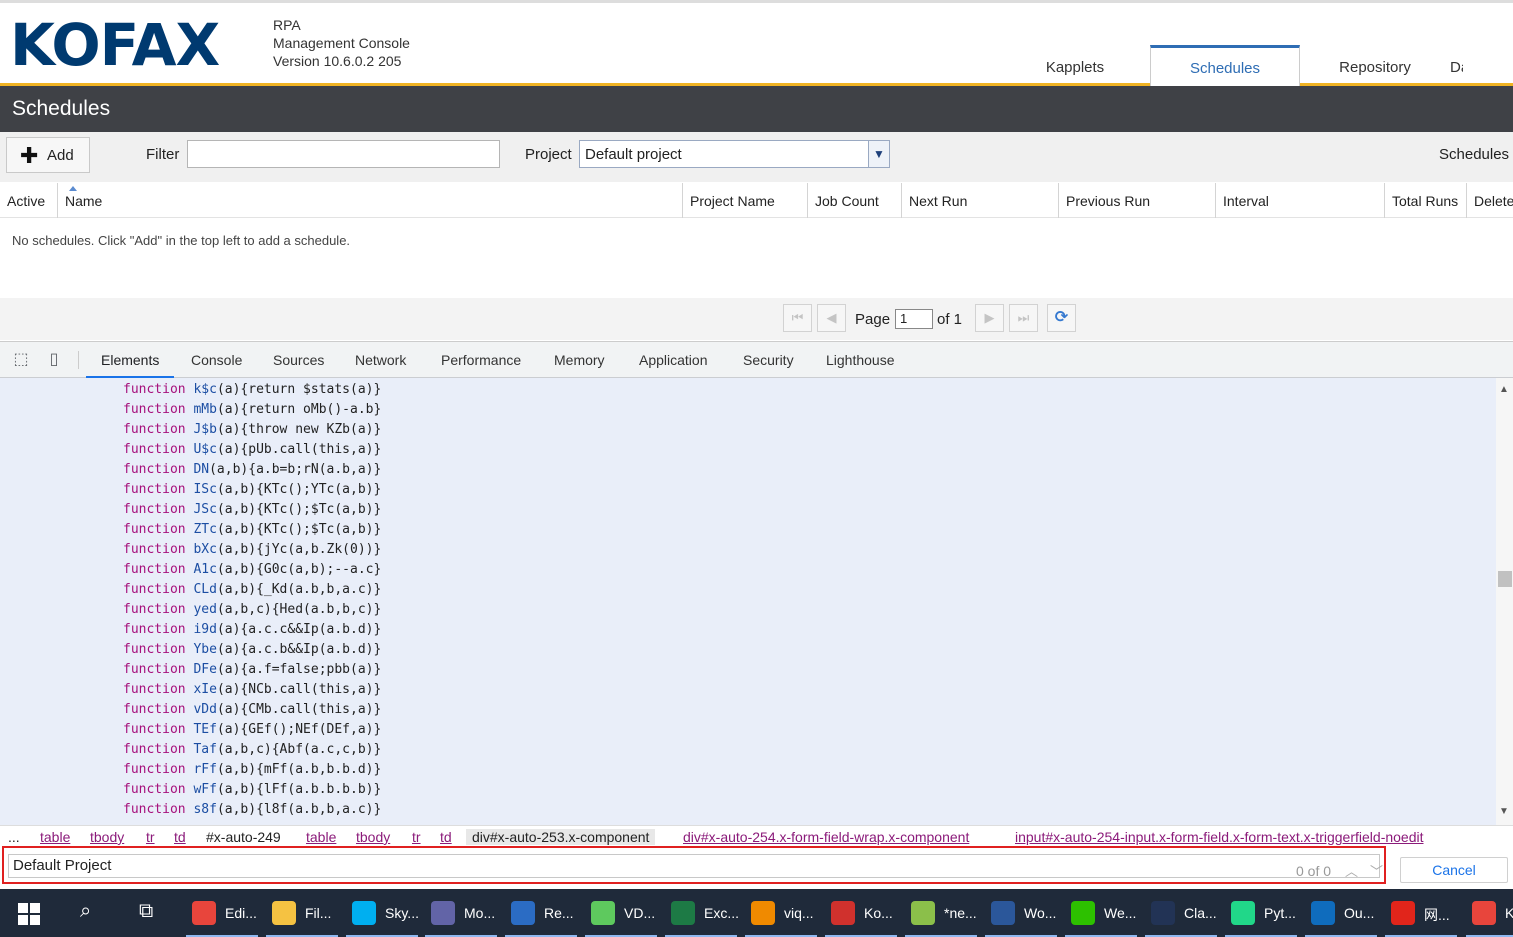 The width and height of the screenshot is (1513, 937). What do you see at coordinates (29, 914) in the screenshot?
I see `windows-start-icon` at bounding box center [29, 914].